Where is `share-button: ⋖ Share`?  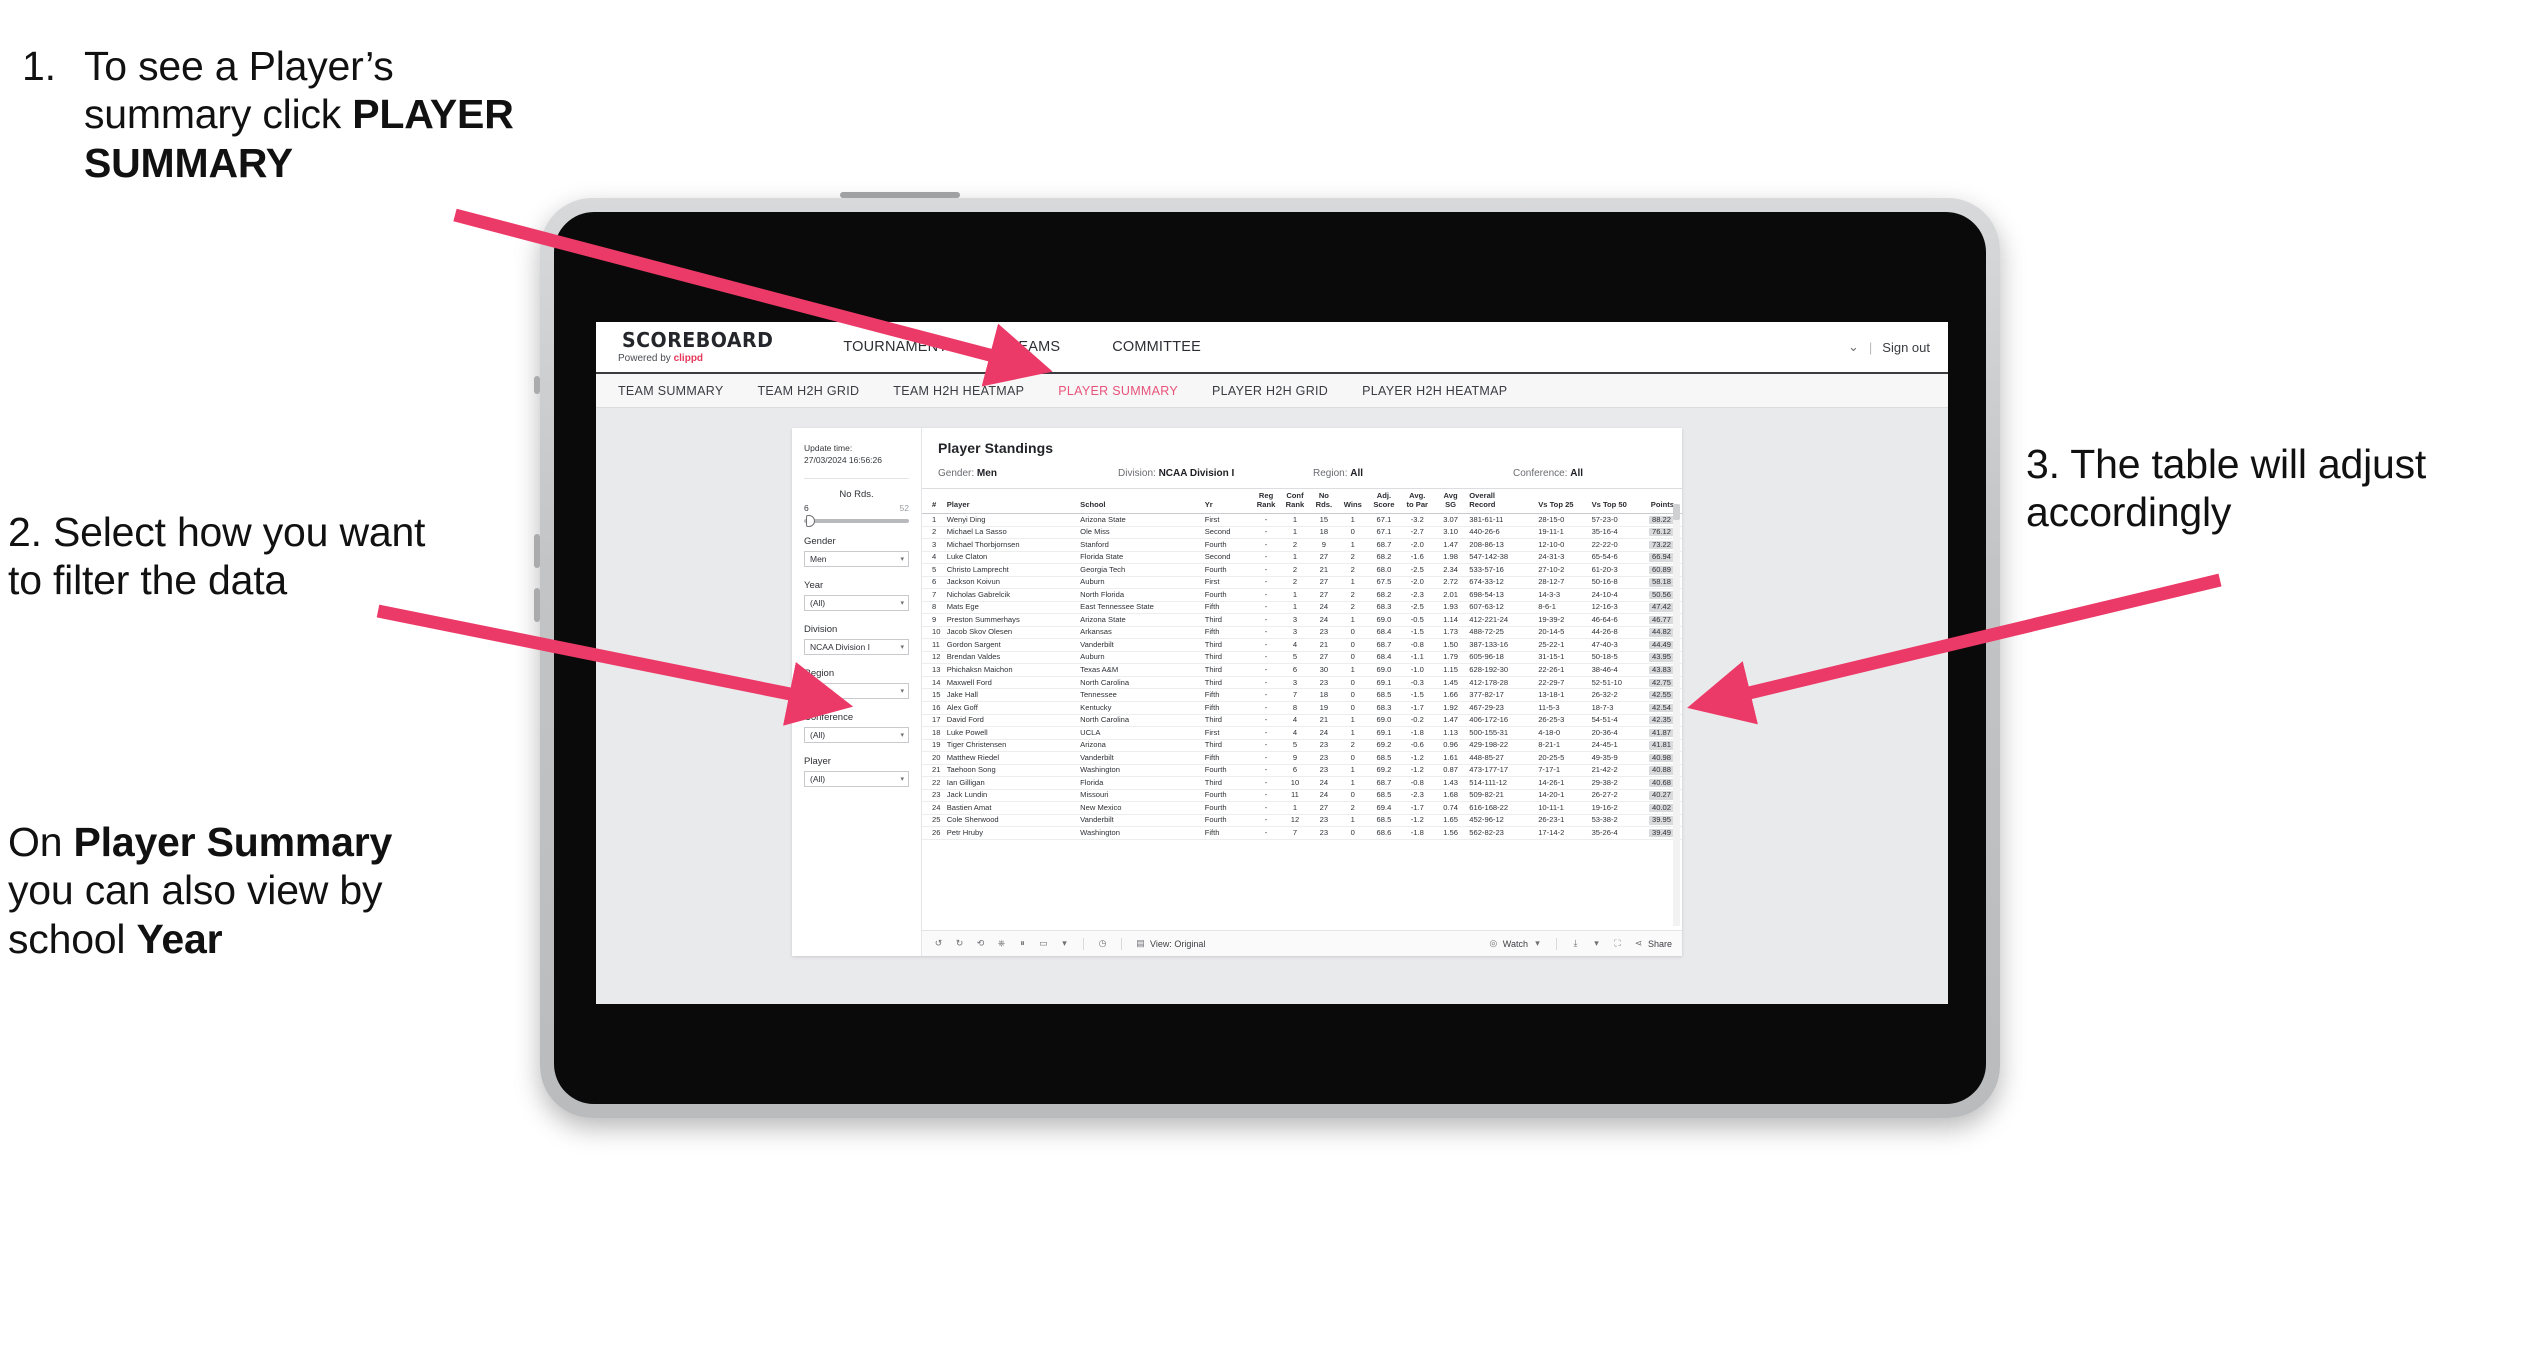
share-button: ⋖ Share is located at coordinates (1652, 943).